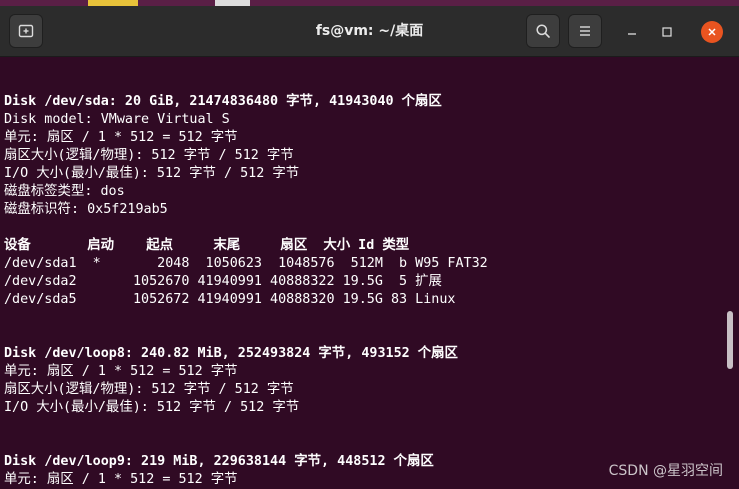 The image size is (739, 489). I want to click on search-icon, so click(543, 31).